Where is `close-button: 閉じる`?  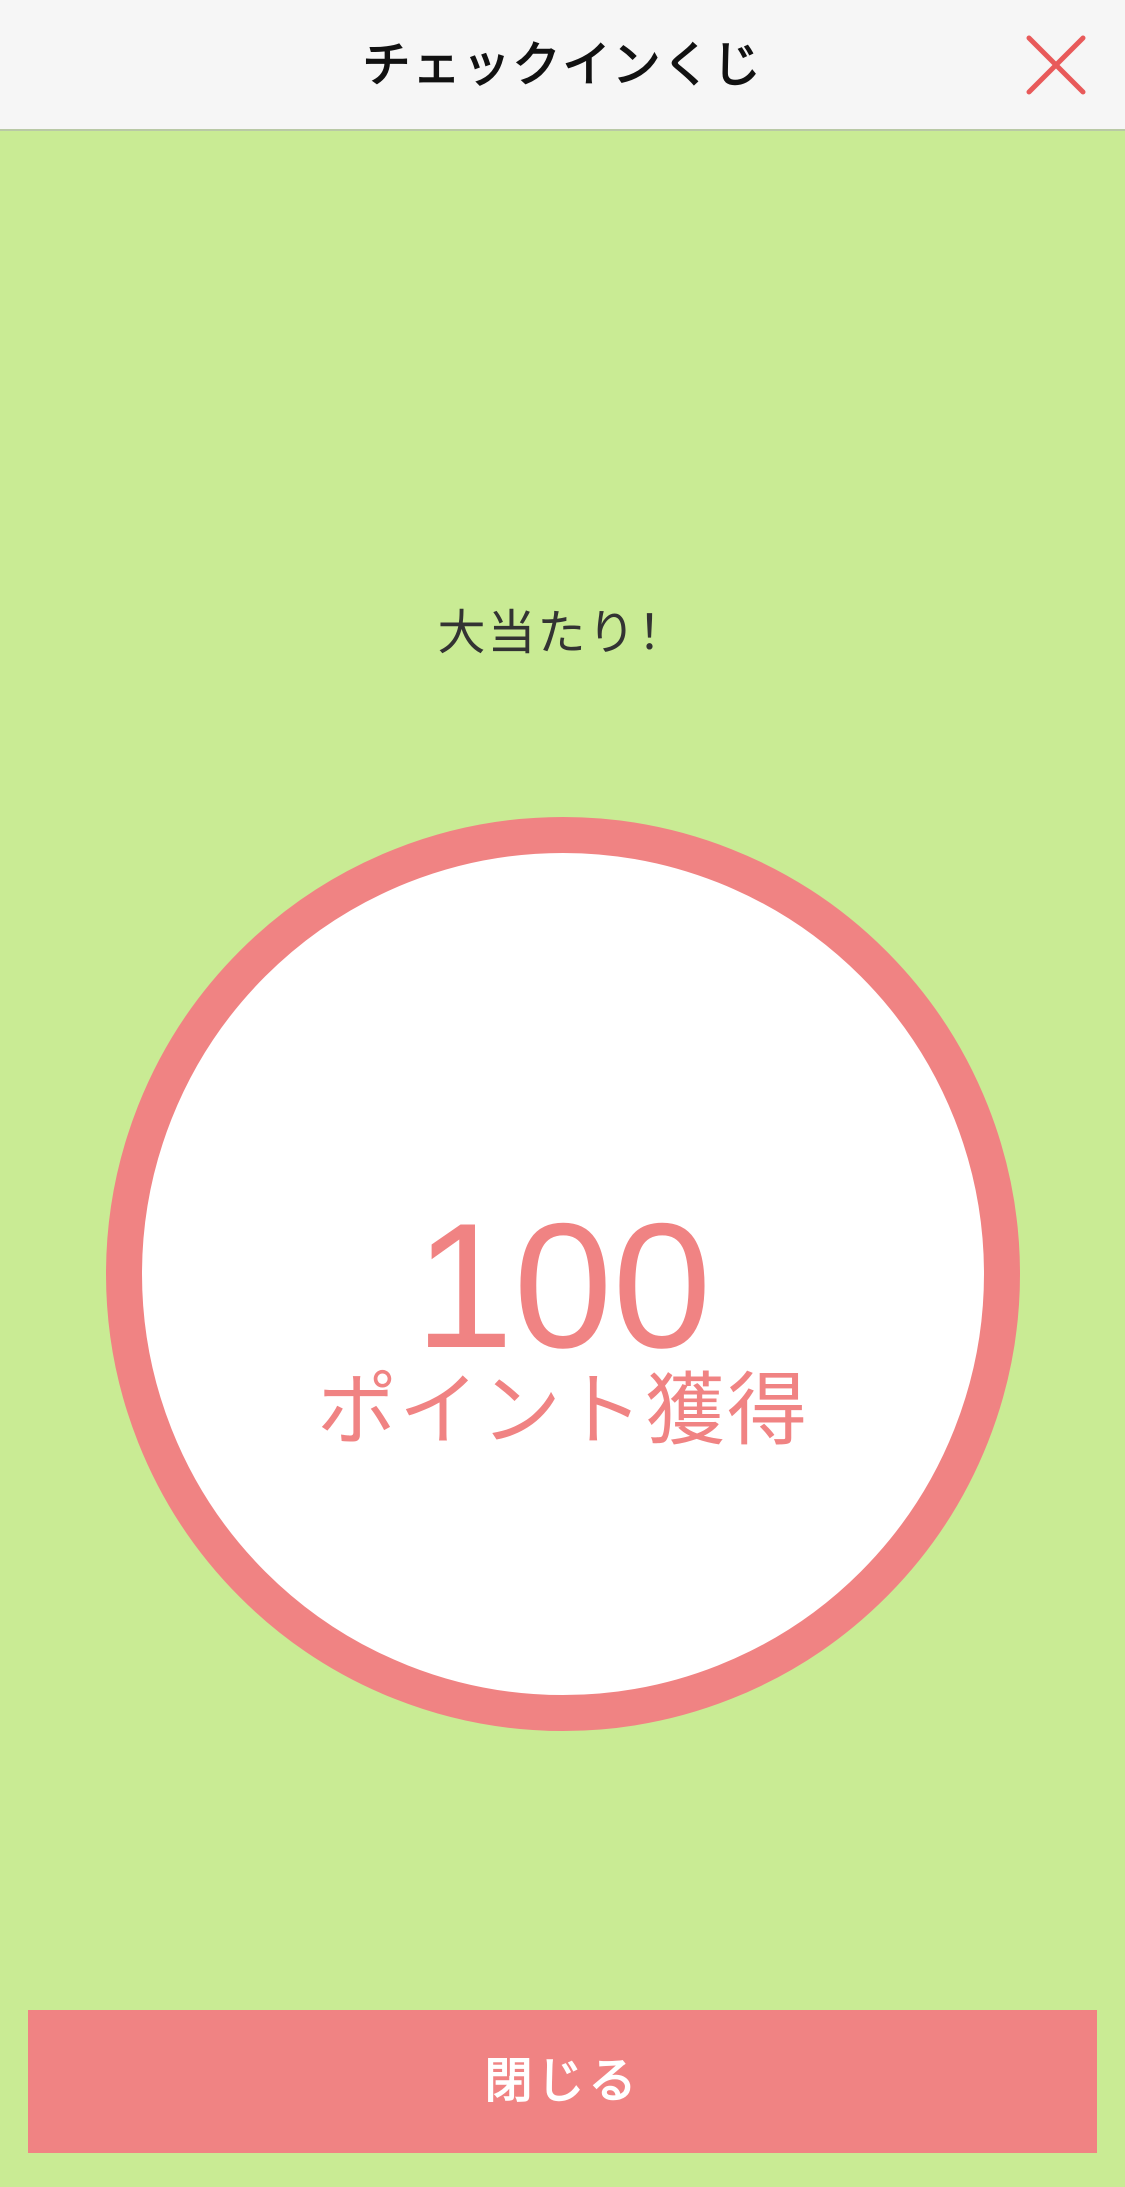 close-button: 閉じる is located at coordinates (562, 2081).